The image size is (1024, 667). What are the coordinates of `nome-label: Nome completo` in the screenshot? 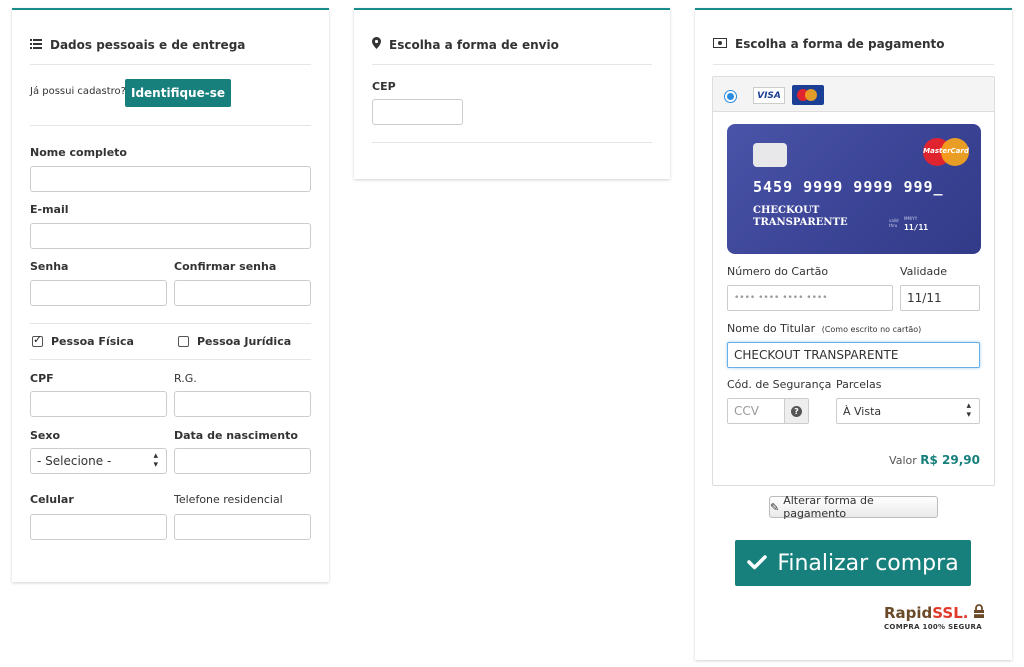 It's located at (78, 152).